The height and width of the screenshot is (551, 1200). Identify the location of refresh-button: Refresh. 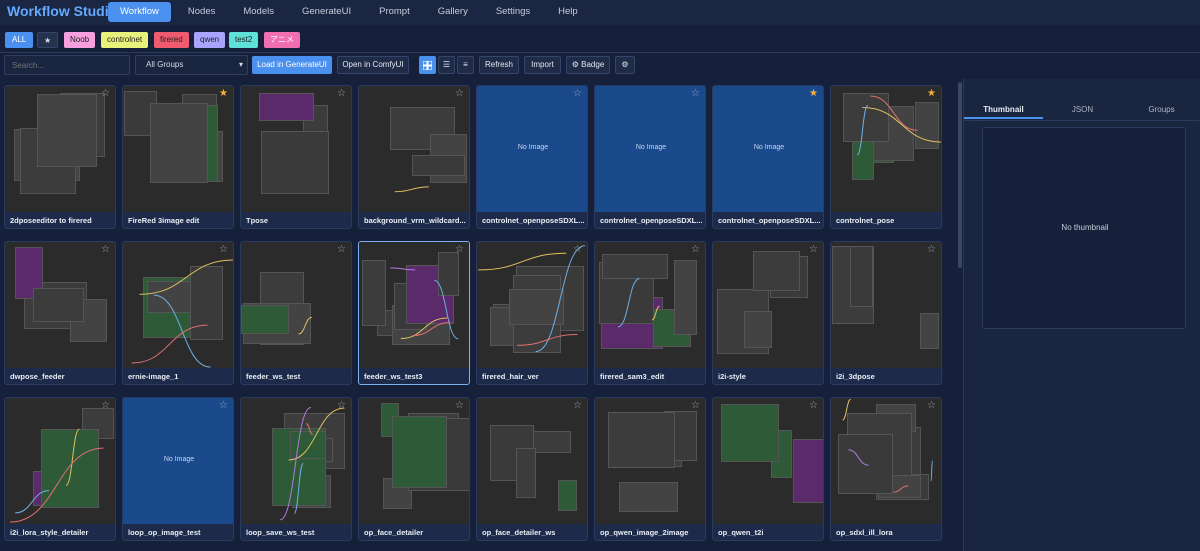
(499, 65).